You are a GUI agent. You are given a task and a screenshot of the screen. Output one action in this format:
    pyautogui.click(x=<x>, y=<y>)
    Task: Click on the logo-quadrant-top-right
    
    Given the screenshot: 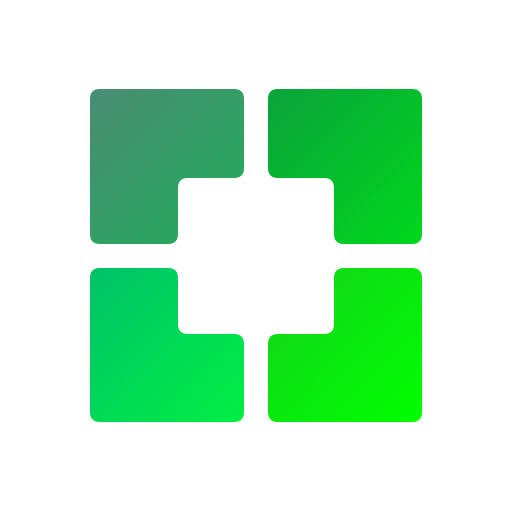 What is the action you would take?
    pyautogui.click(x=345, y=166)
    